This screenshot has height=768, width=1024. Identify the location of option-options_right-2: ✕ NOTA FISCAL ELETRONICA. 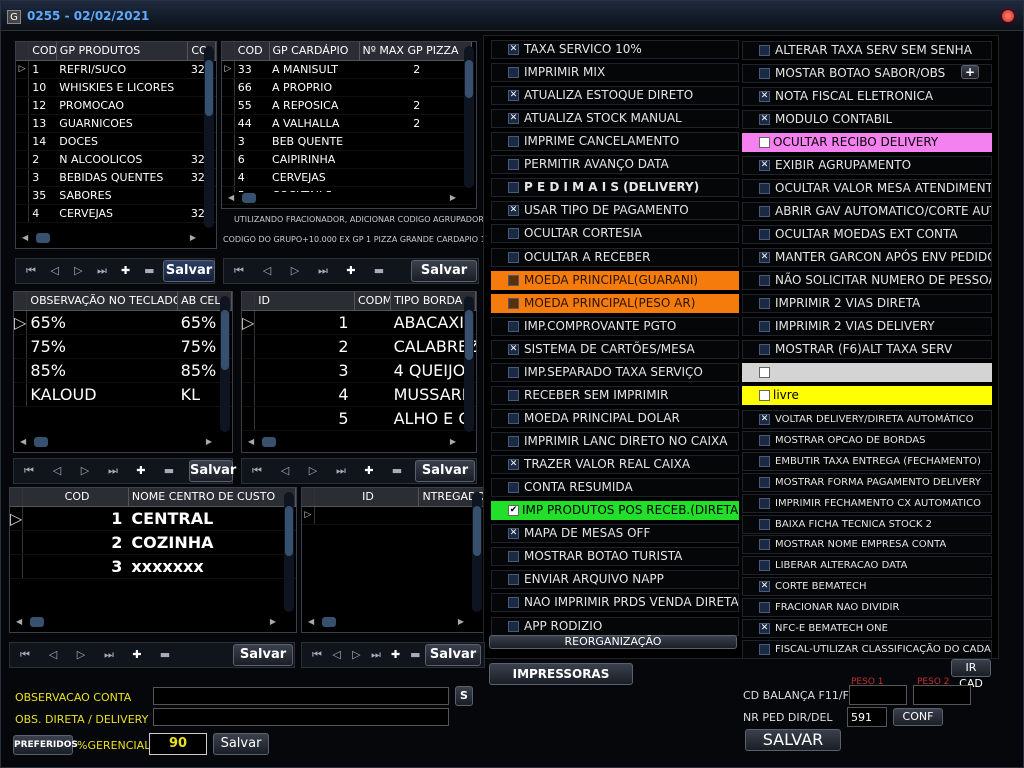
(867, 96).